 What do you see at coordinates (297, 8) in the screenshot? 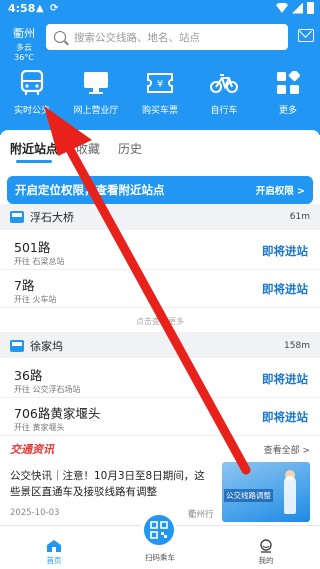
I see `signal-icon` at bounding box center [297, 8].